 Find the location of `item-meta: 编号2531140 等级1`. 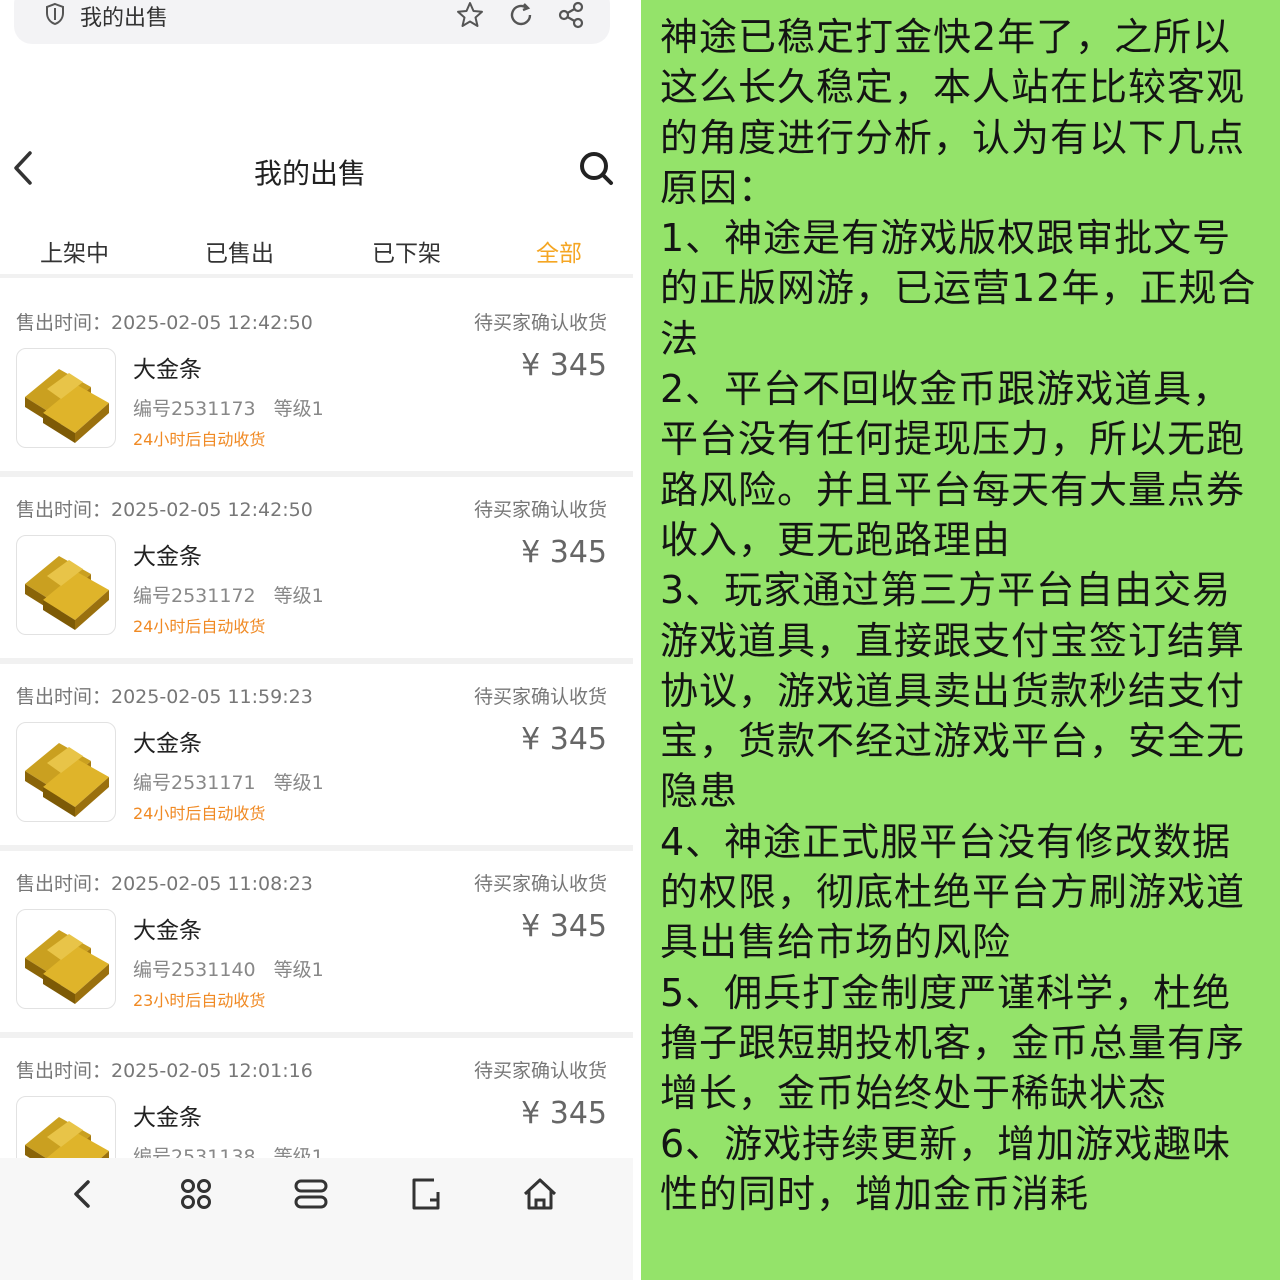

item-meta: 编号2531140 等级1 is located at coordinates (228, 968).